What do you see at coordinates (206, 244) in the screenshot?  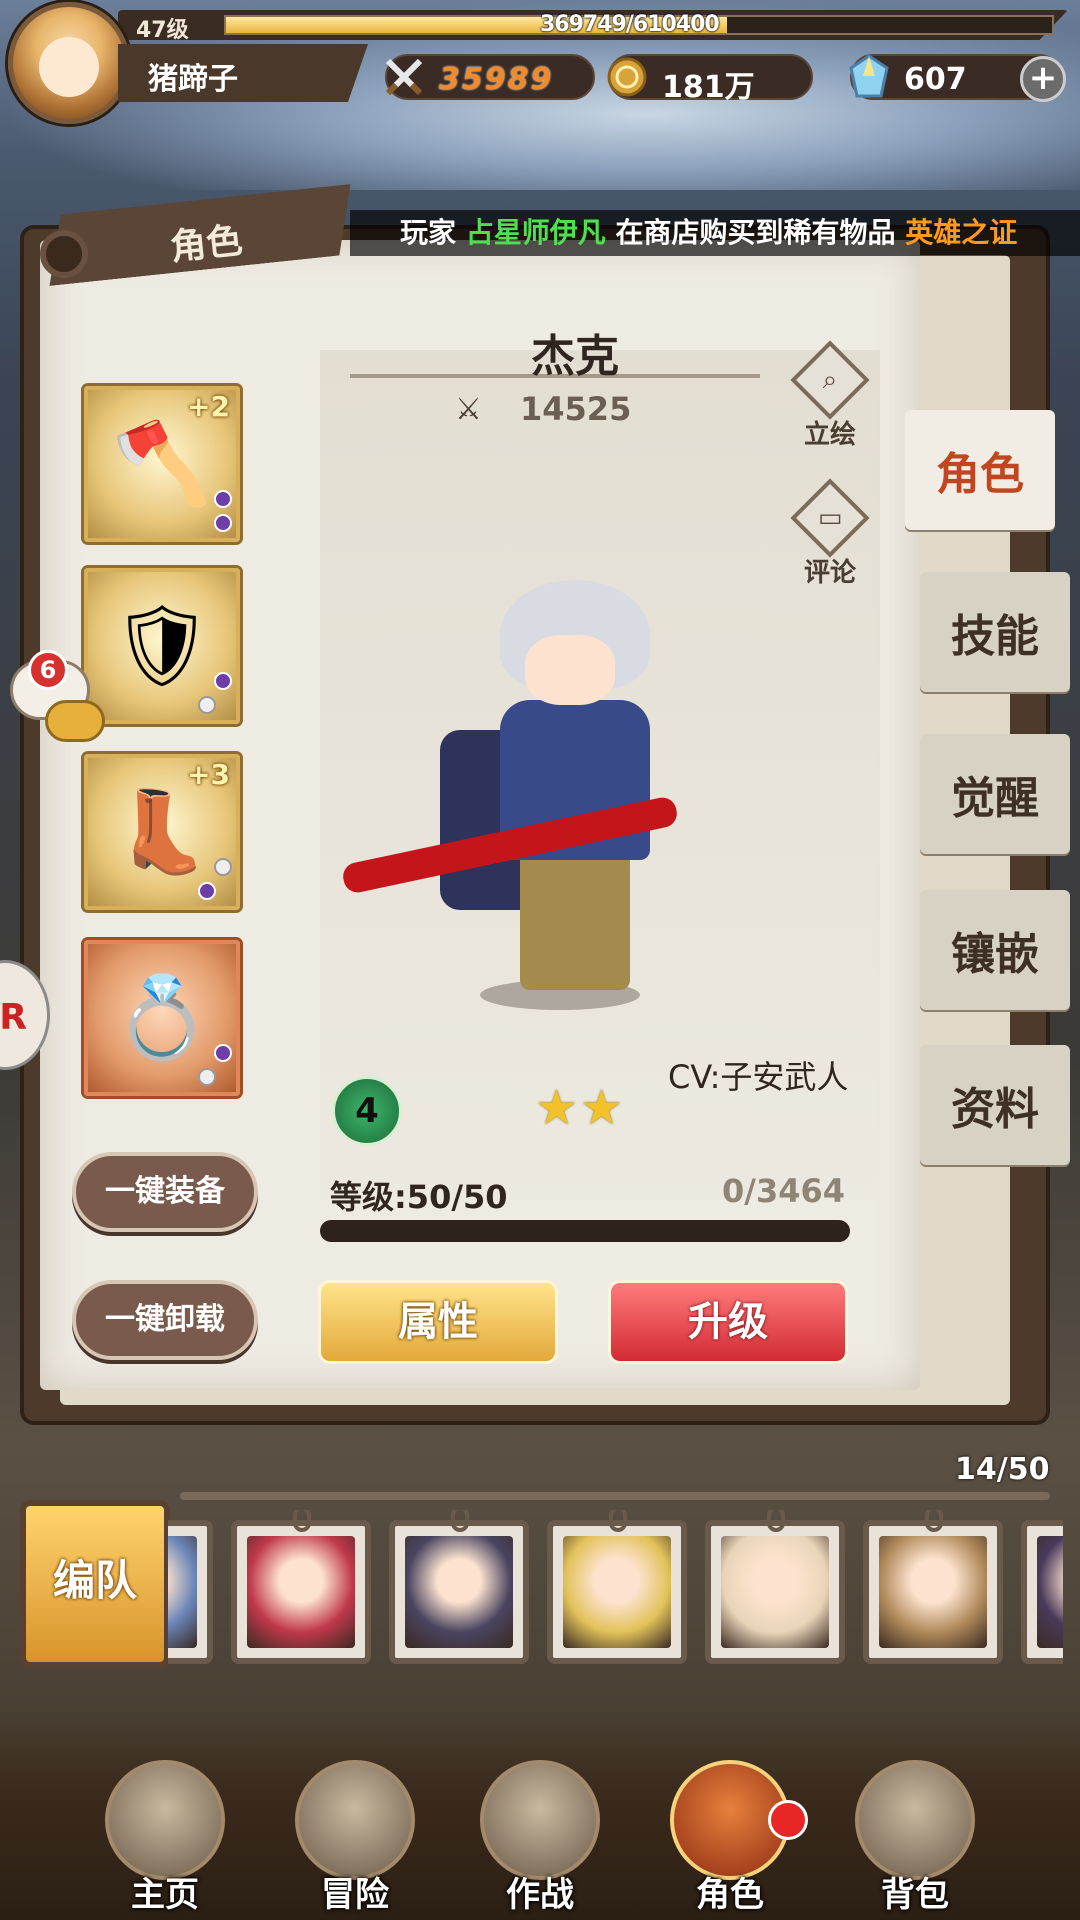 I see `section-title: 角色` at bounding box center [206, 244].